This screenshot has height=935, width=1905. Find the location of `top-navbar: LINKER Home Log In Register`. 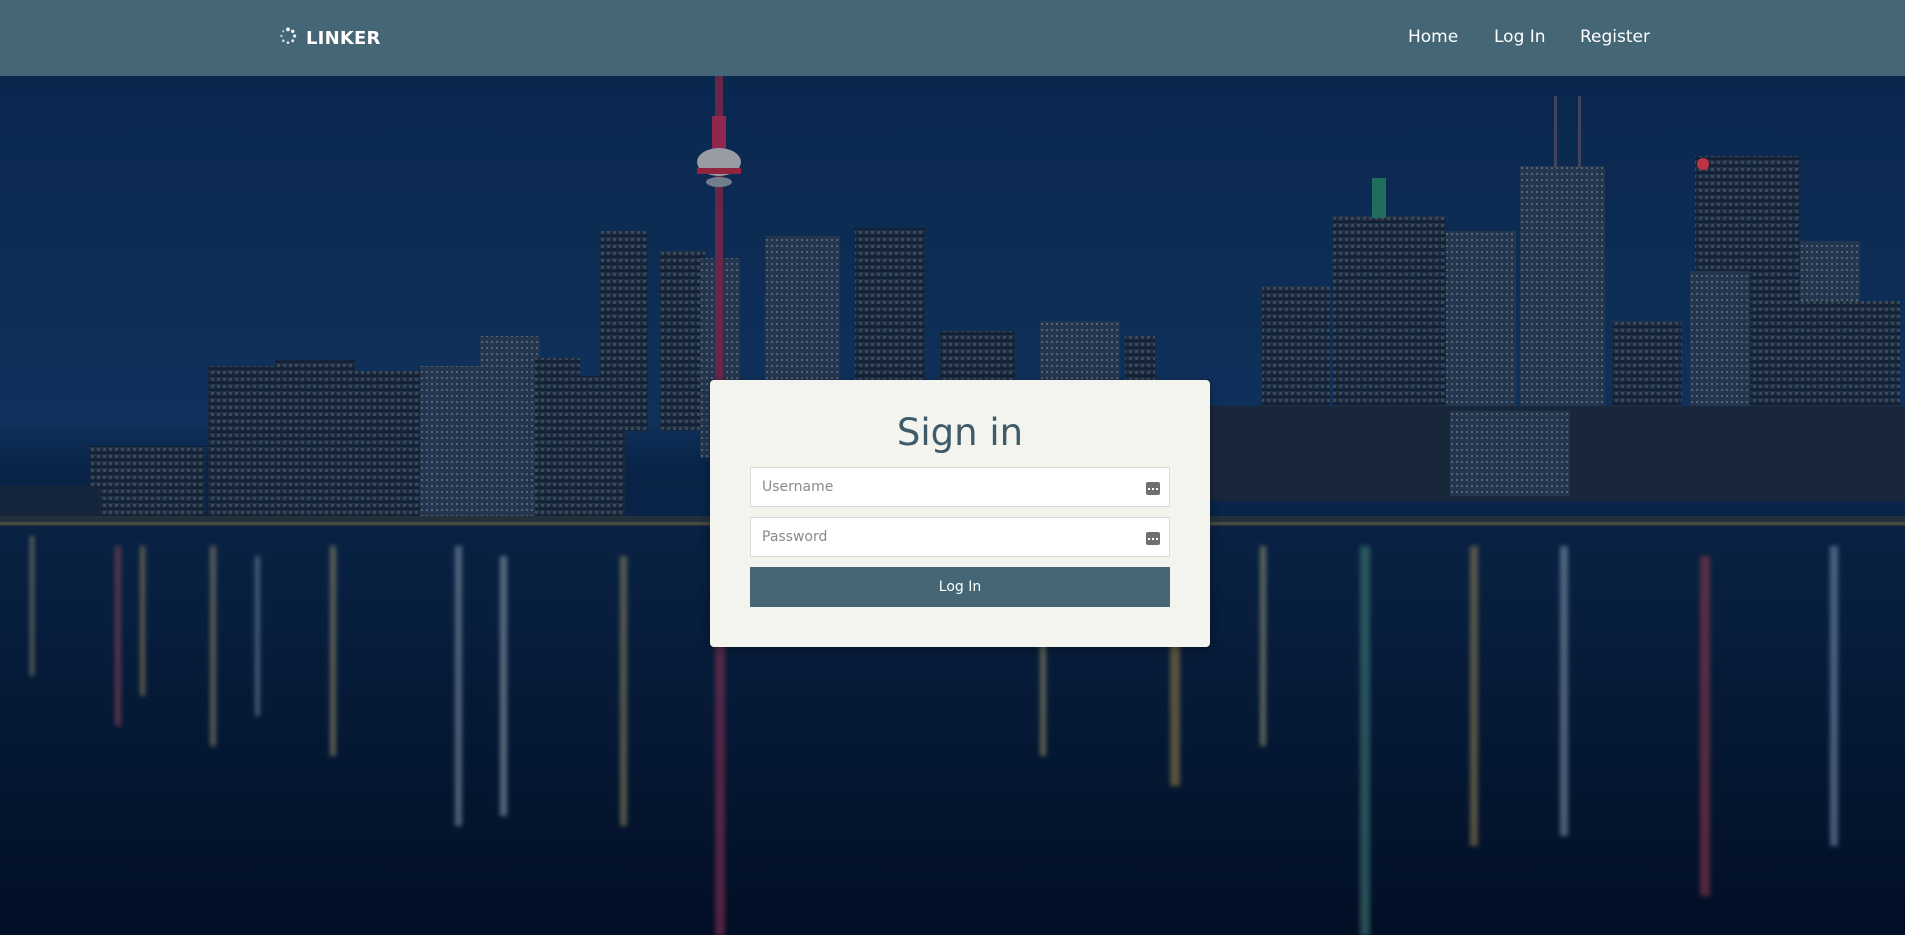

top-navbar: LINKER Home Log In Register is located at coordinates (952, 38).